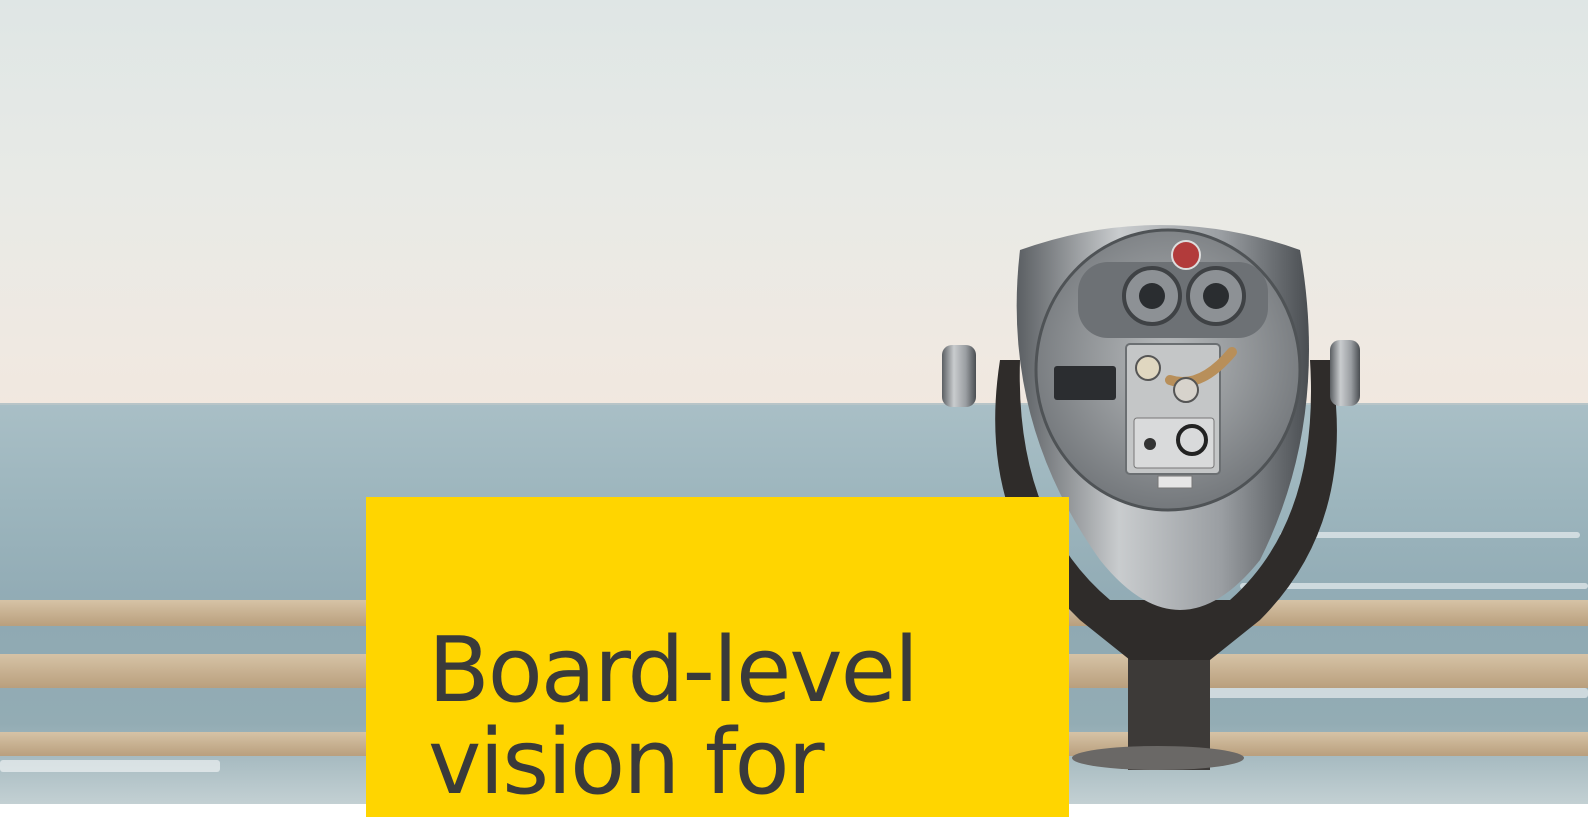  I want to click on hero-headline: Board-level vision for, so click(738, 717).